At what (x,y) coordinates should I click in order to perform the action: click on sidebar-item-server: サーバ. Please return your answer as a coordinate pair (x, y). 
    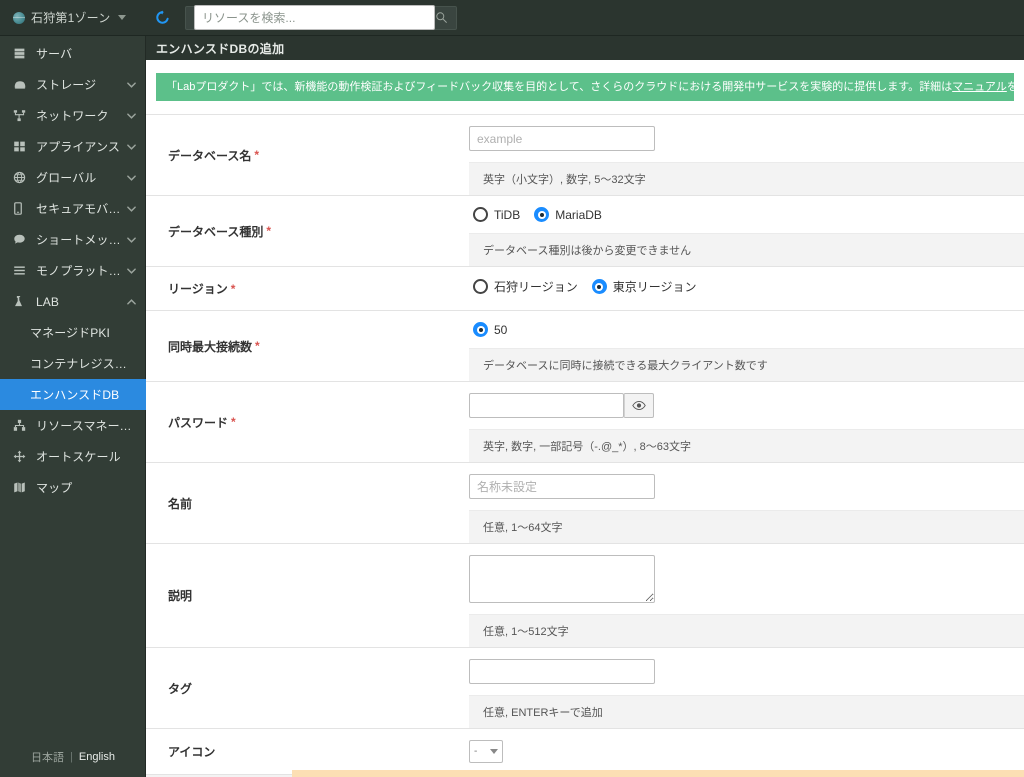
    Looking at the image, I should click on (73, 53).